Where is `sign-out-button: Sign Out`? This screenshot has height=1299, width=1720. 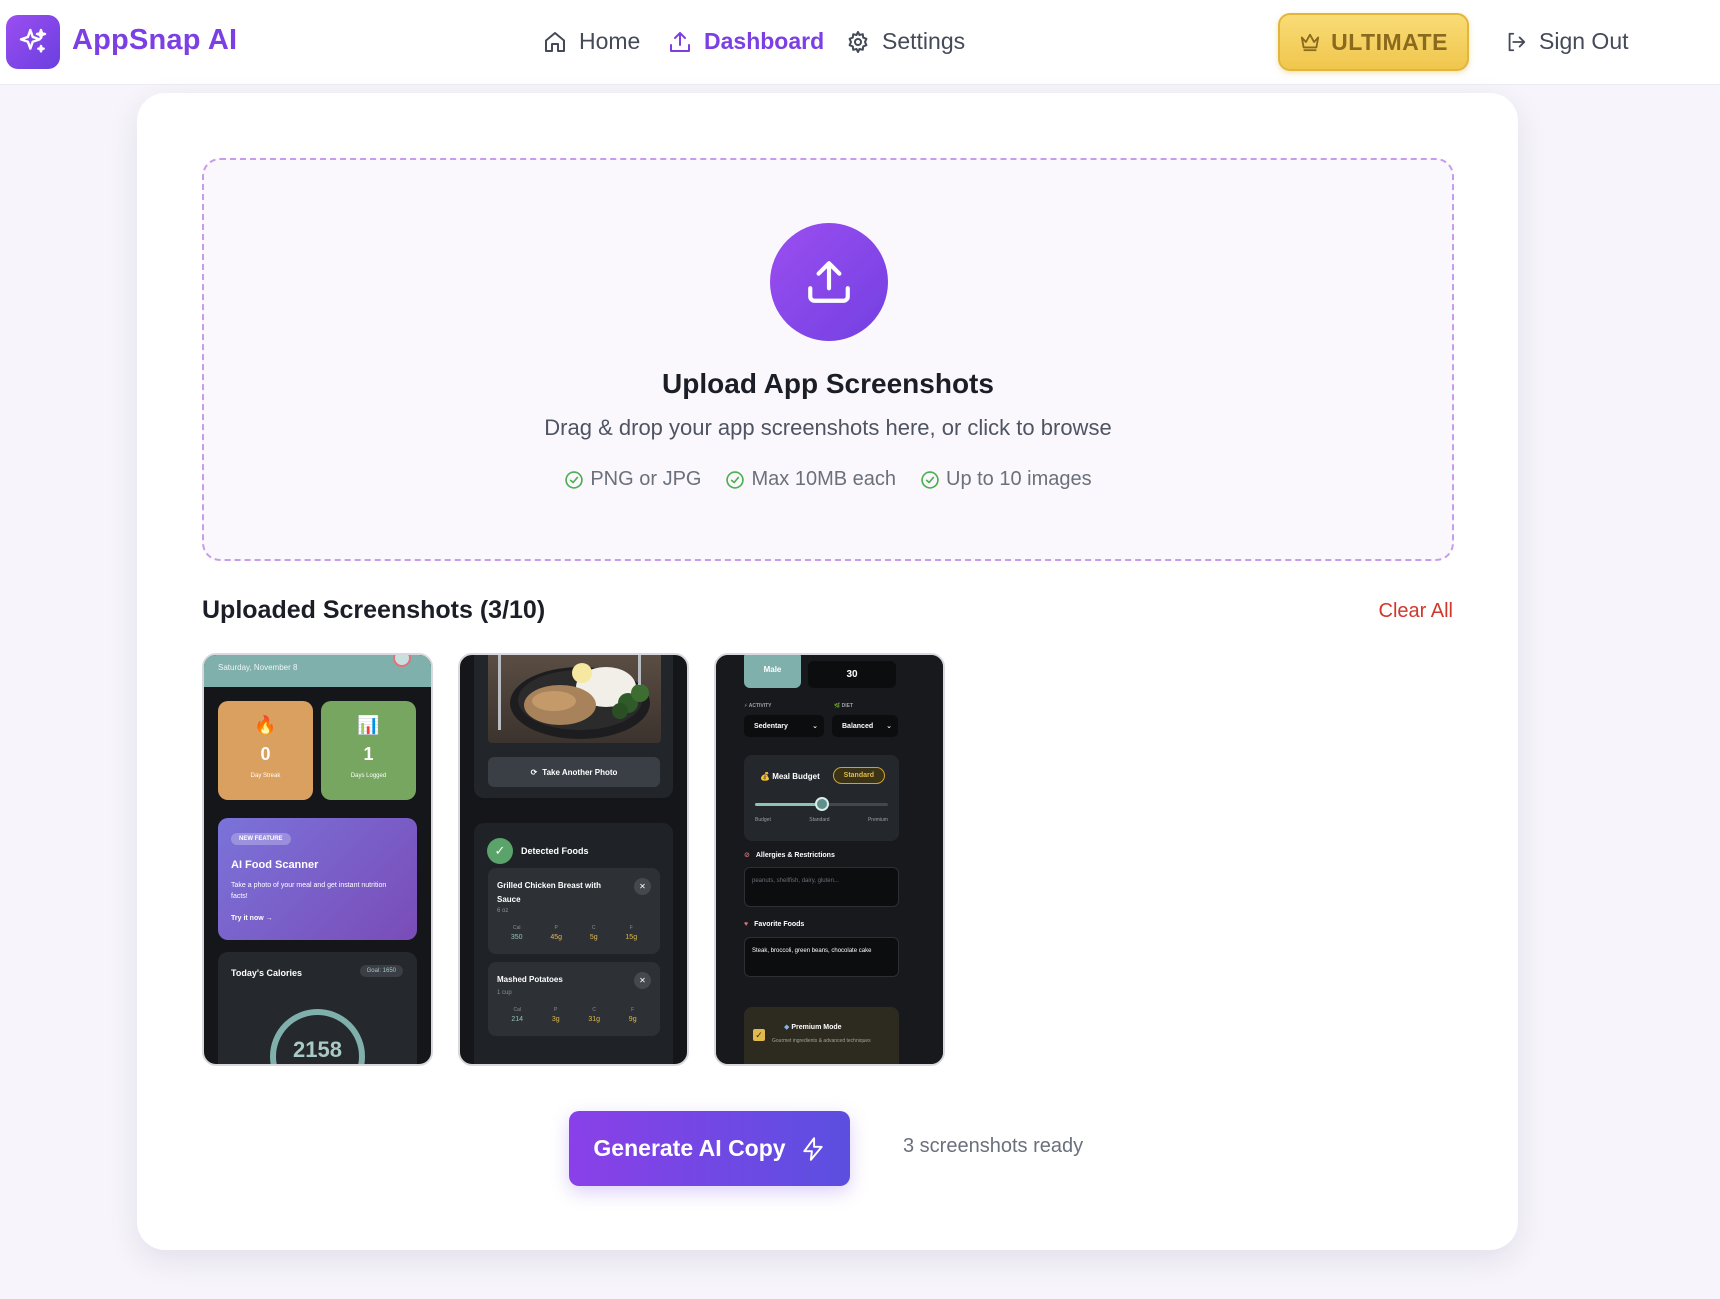 sign-out-button: Sign Out is located at coordinates (1567, 41).